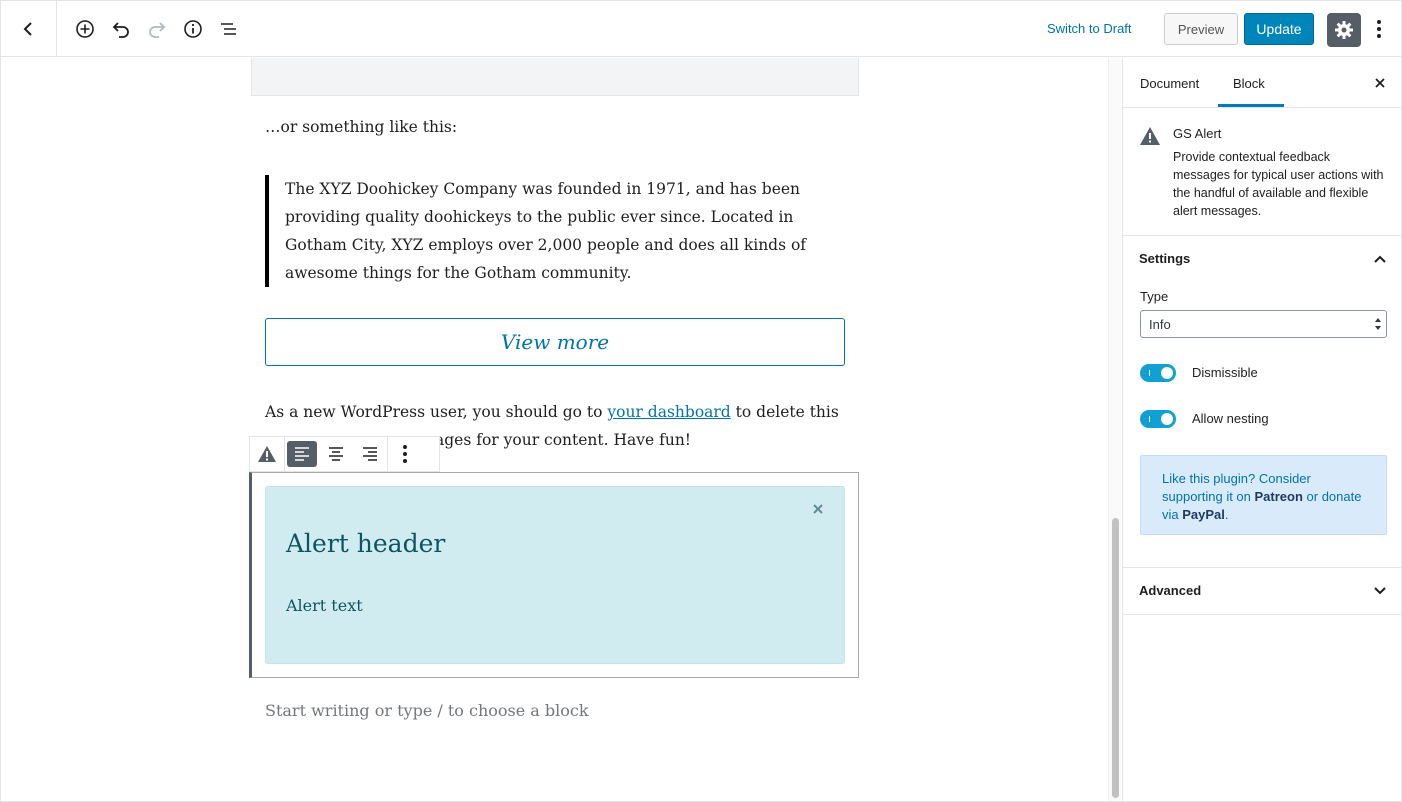 Image resolution: width=1402 pixels, height=802 pixels. I want to click on dismissible-label: Dismissible, so click(1225, 372).